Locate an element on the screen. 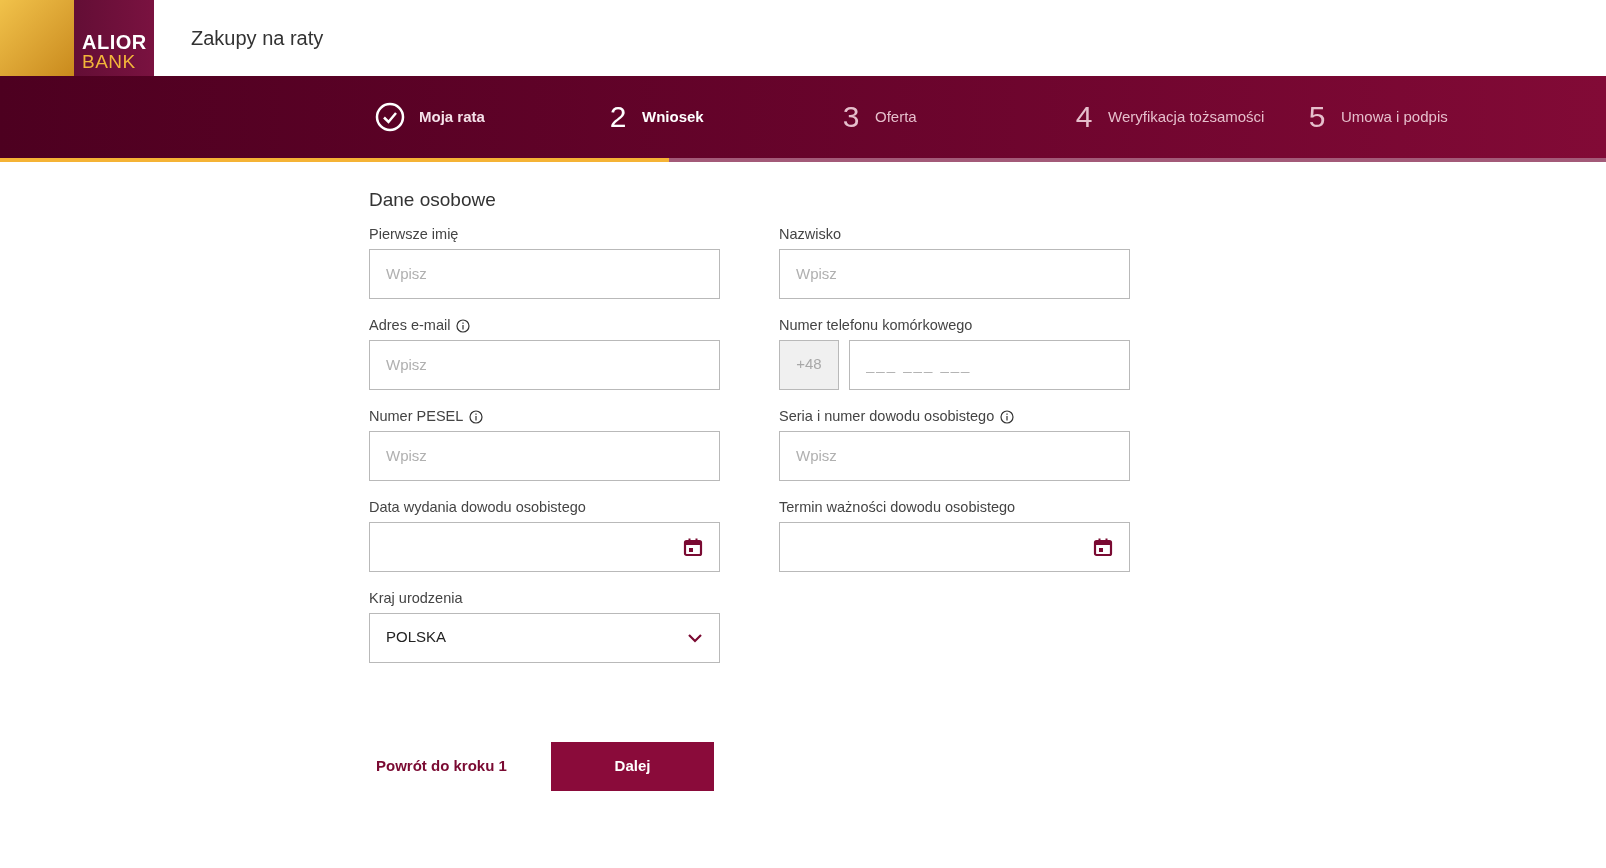  logo-text: BANK is located at coordinates (109, 61).